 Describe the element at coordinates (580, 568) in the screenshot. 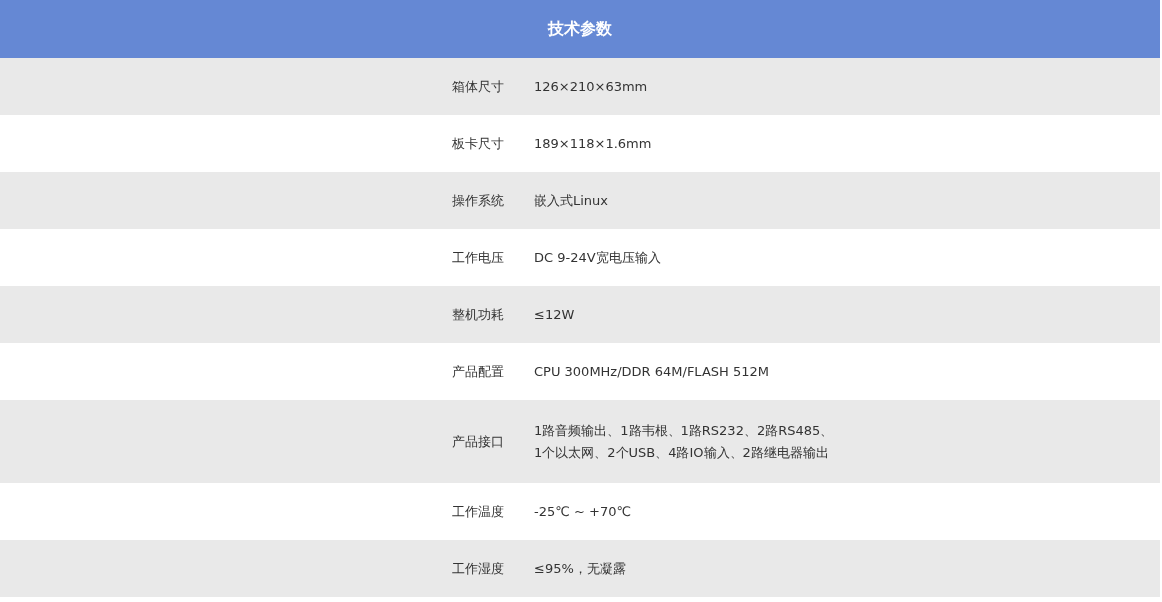

I see `spec-value: ≤95%，无凝露` at that location.